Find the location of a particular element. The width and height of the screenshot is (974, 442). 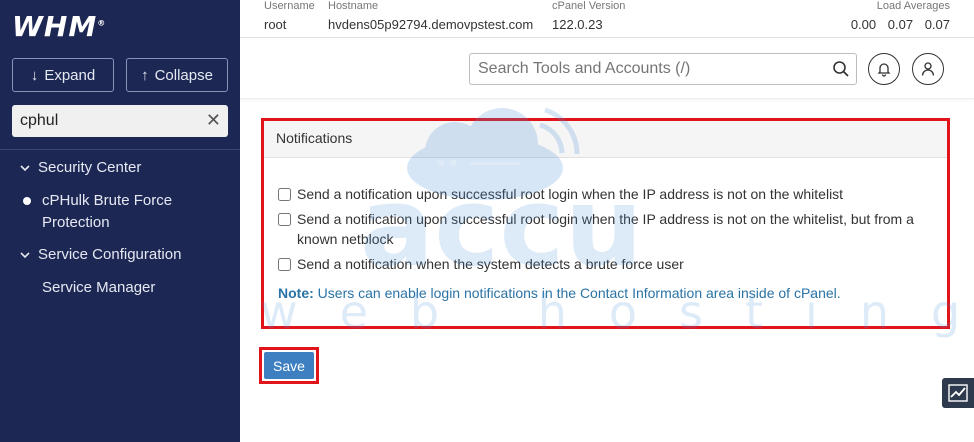

clear-icon: ✕ is located at coordinates (213, 120).